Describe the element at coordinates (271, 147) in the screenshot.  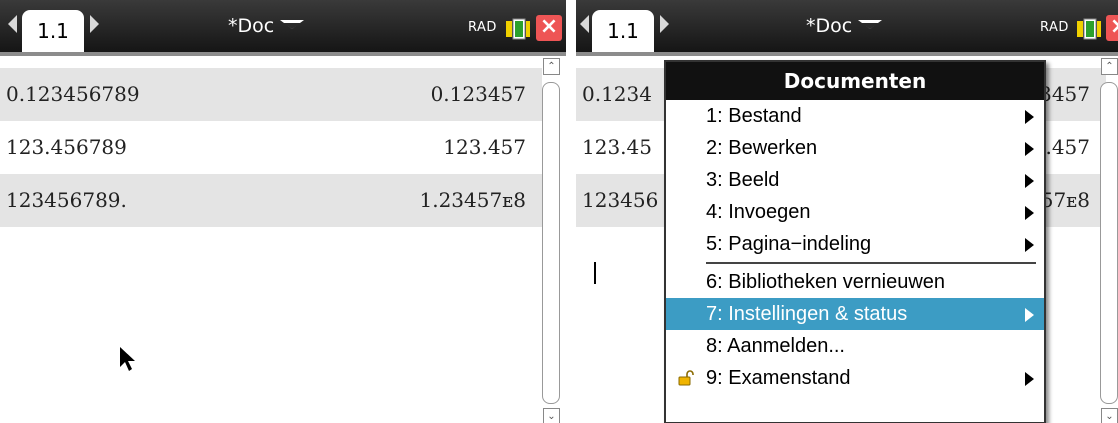
I see `history-row: 123.456789 123.457` at that location.